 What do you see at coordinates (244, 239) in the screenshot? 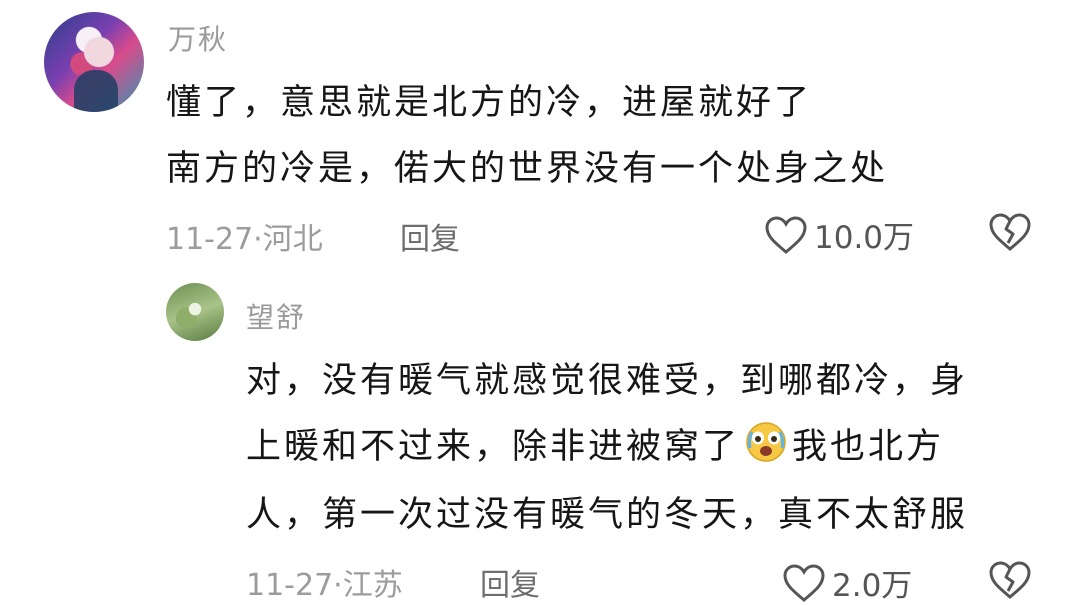
I see `comment-date-location: 11-27·河北` at bounding box center [244, 239].